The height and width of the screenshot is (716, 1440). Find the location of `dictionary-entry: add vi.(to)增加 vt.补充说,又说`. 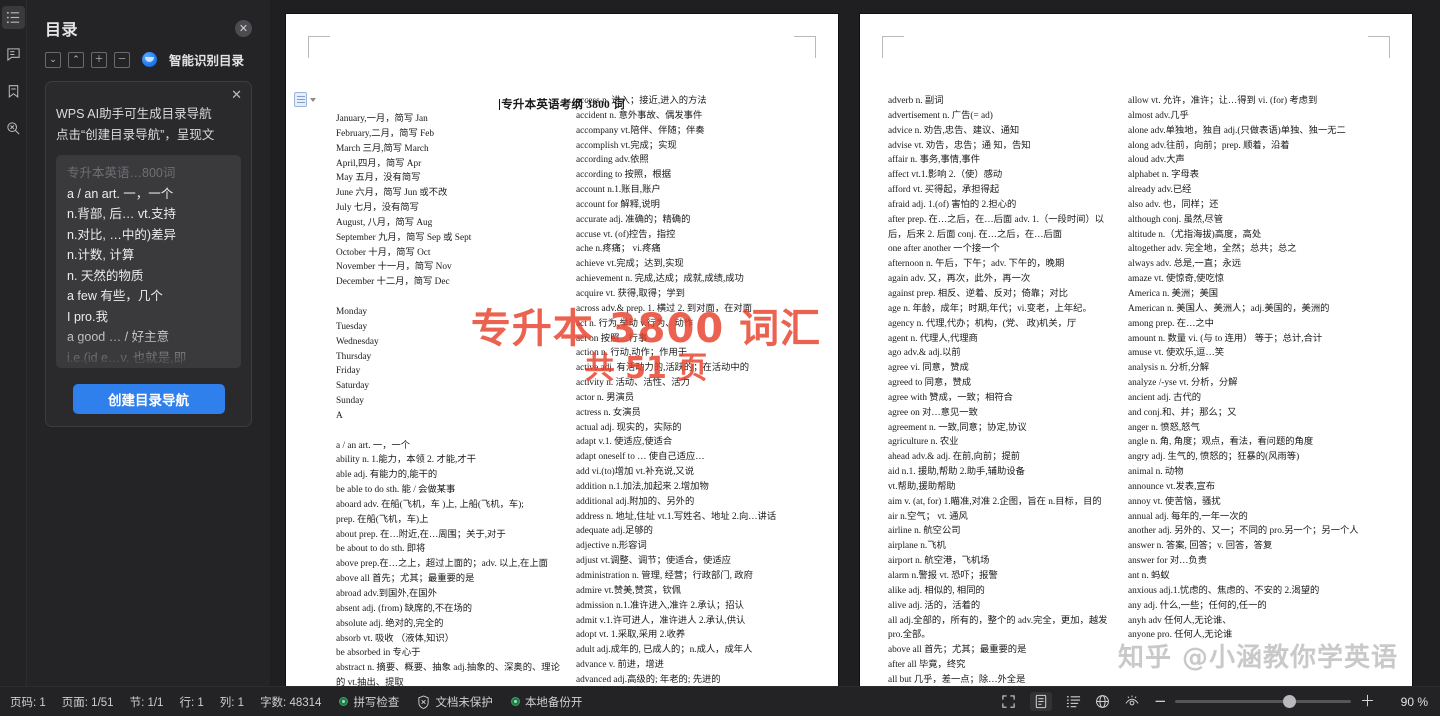

dictionary-entry: add vi.(to)增加 vt.补充说,又说 is located at coordinates (635, 472).